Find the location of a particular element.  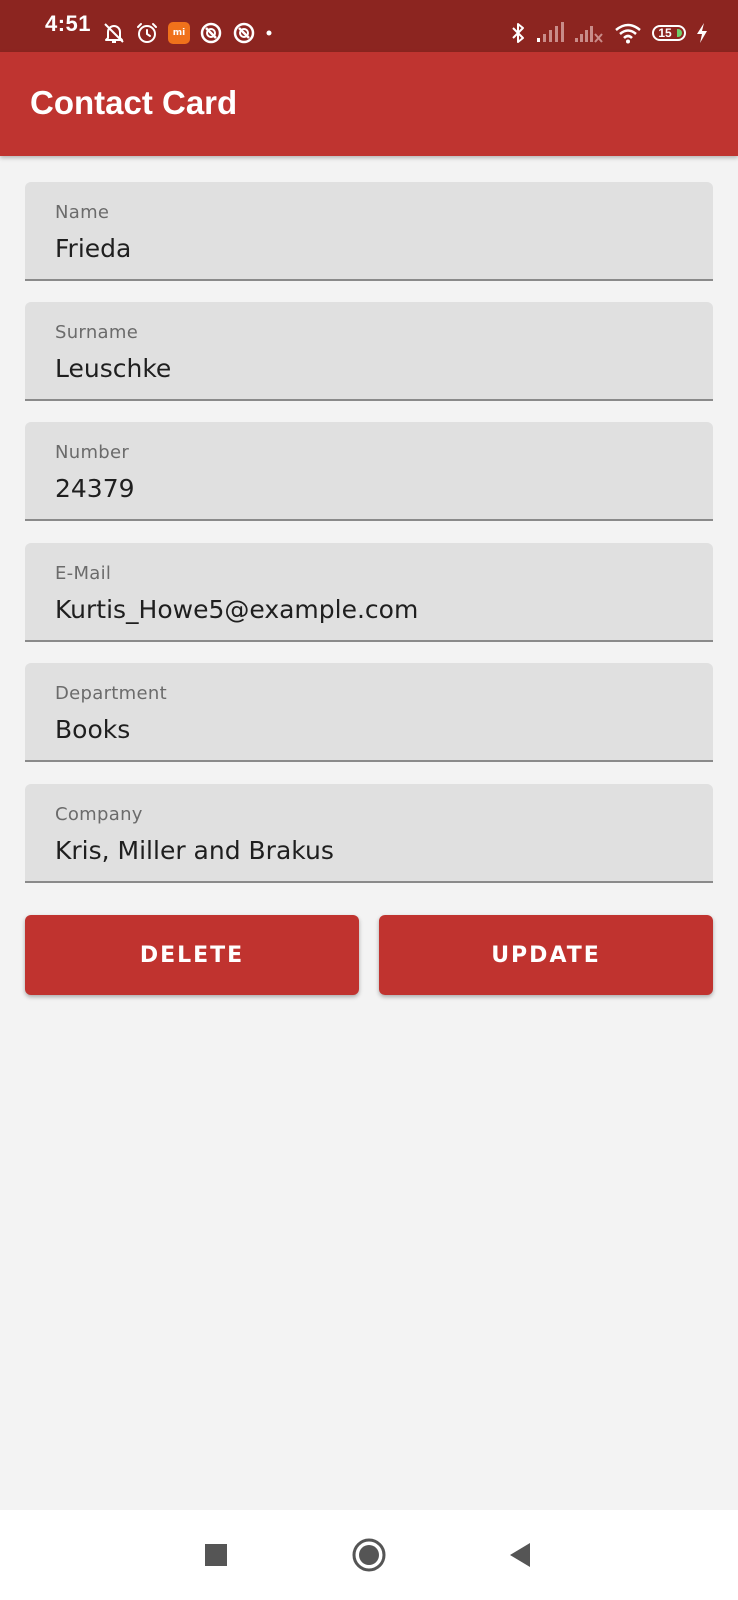

number-field: Number 24379 is located at coordinates (369, 471).